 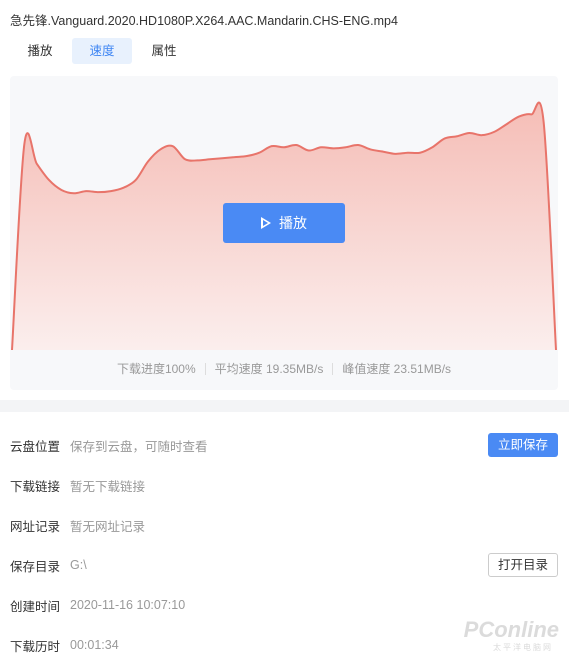 I want to click on play-button-label: 播放, so click(x=293, y=223).